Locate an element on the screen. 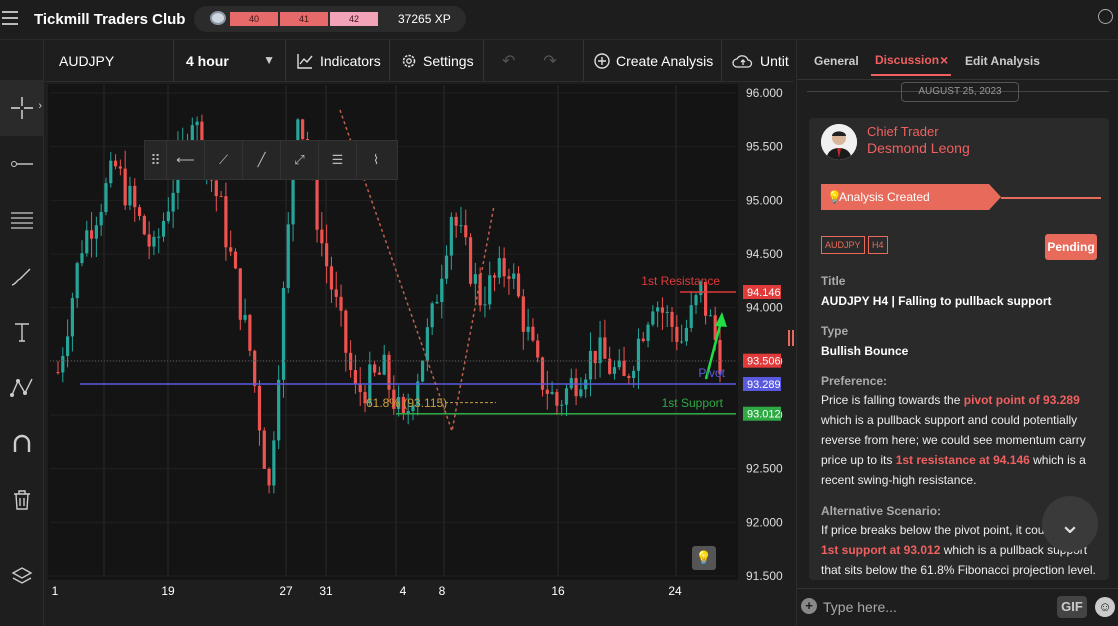  tab-edit-analysis: Edit Analysis is located at coordinates (1002, 61).